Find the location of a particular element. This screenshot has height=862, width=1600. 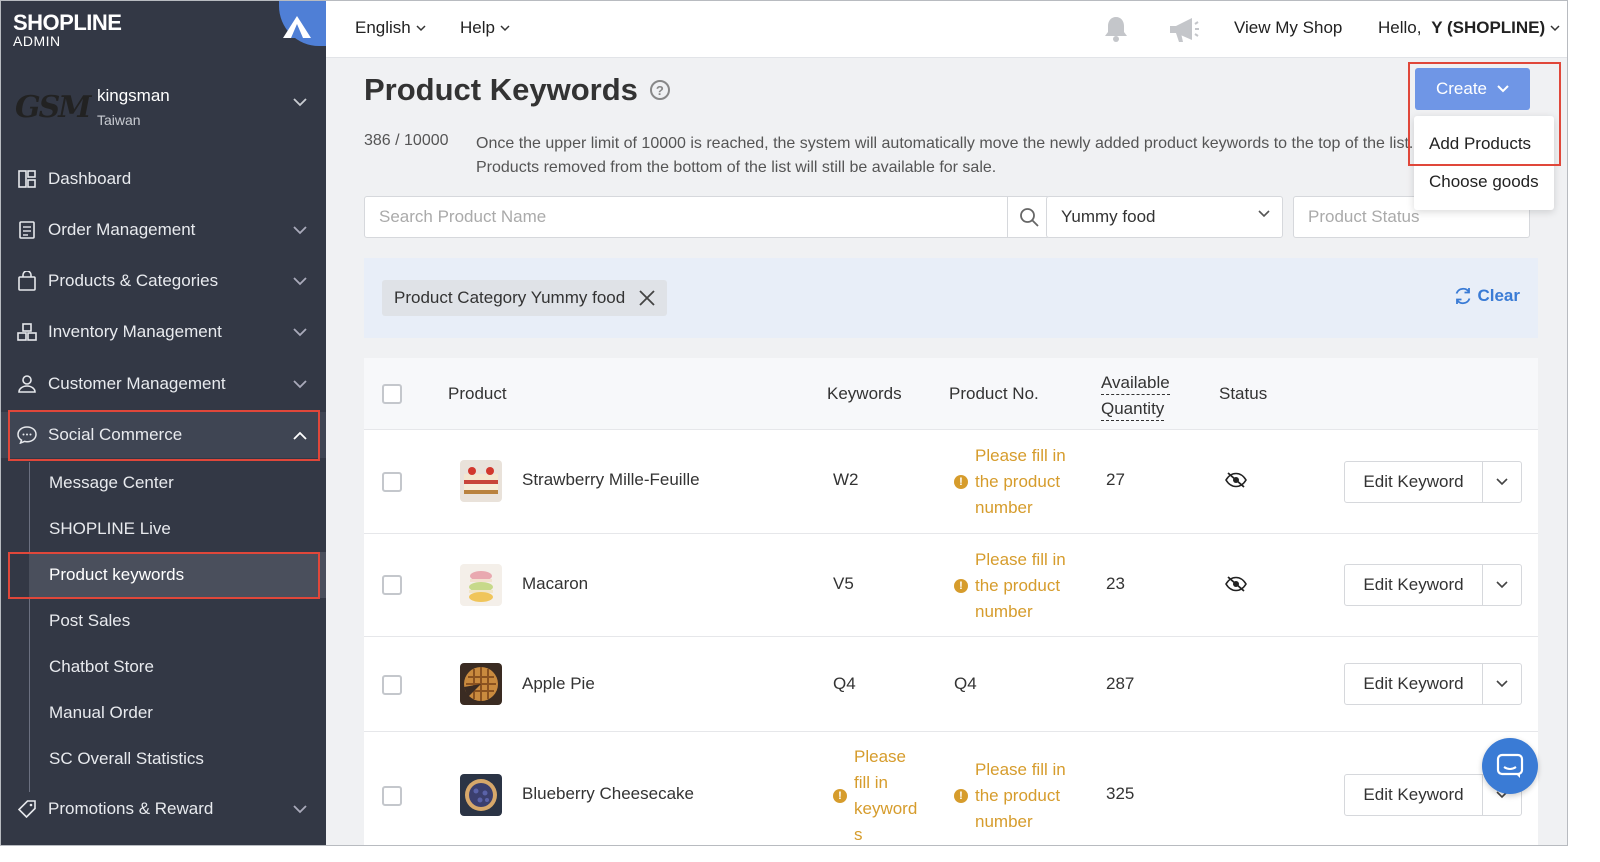

chevron-up-icon is located at coordinates (300, 435).